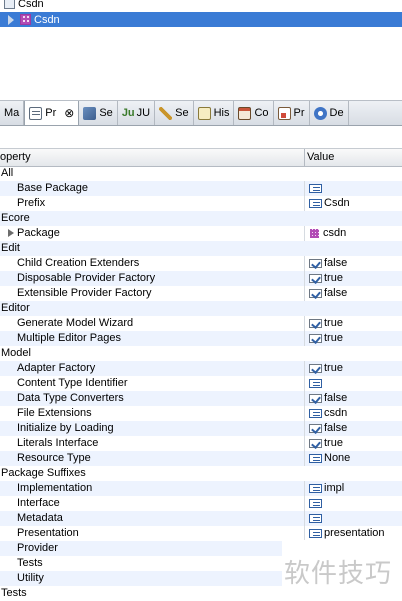 The width and height of the screenshot is (402, 601). I want to click on property-name: Resource Type, so click(54, 458).